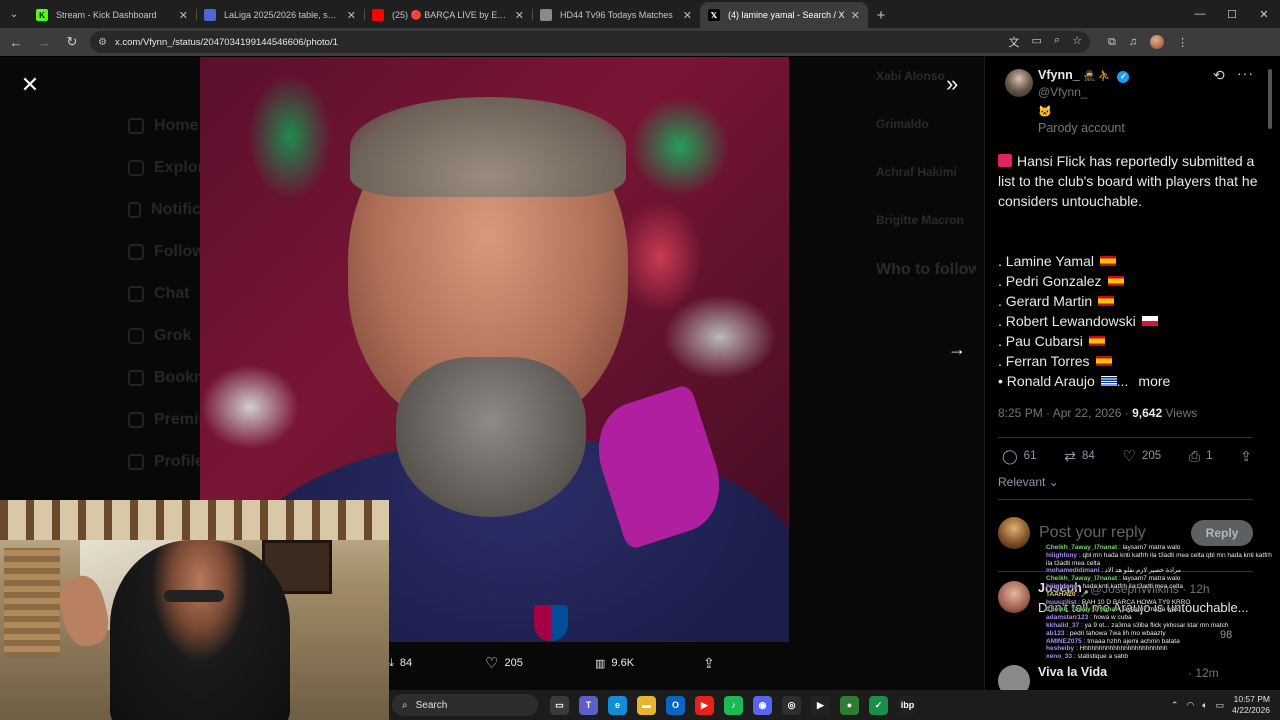 The height and width of the screenshot is (720, 1280). Describe the element at coordinates (733, 705) in the screenshot. I see `spotify-icon: ♪` at that location.